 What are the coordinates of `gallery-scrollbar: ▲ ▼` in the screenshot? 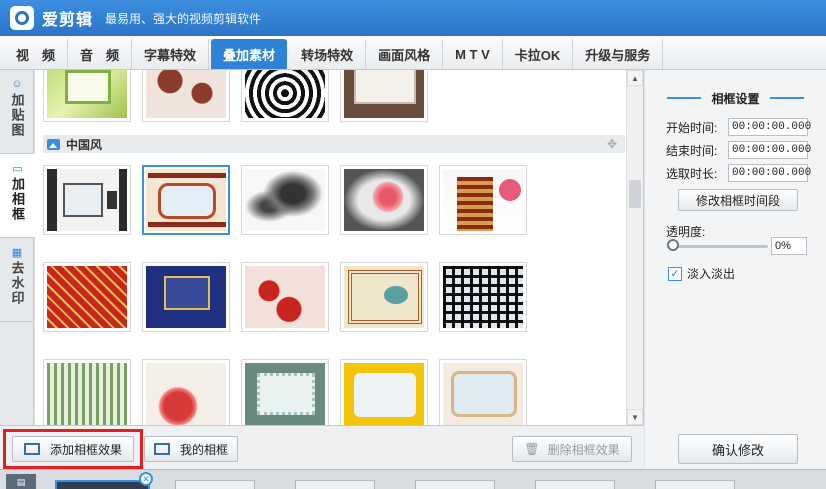 It's located at (634, 247).